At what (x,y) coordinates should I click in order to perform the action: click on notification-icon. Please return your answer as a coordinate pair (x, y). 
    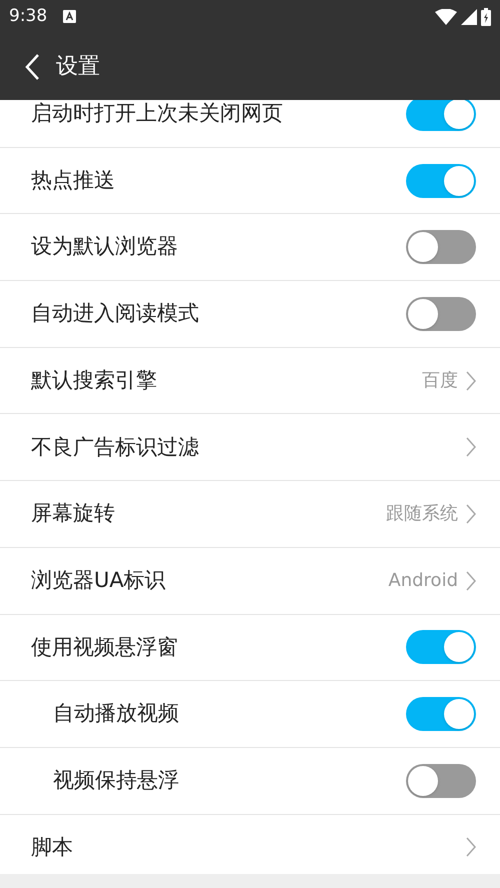
    Looking at the image, I should click on (69, 16).